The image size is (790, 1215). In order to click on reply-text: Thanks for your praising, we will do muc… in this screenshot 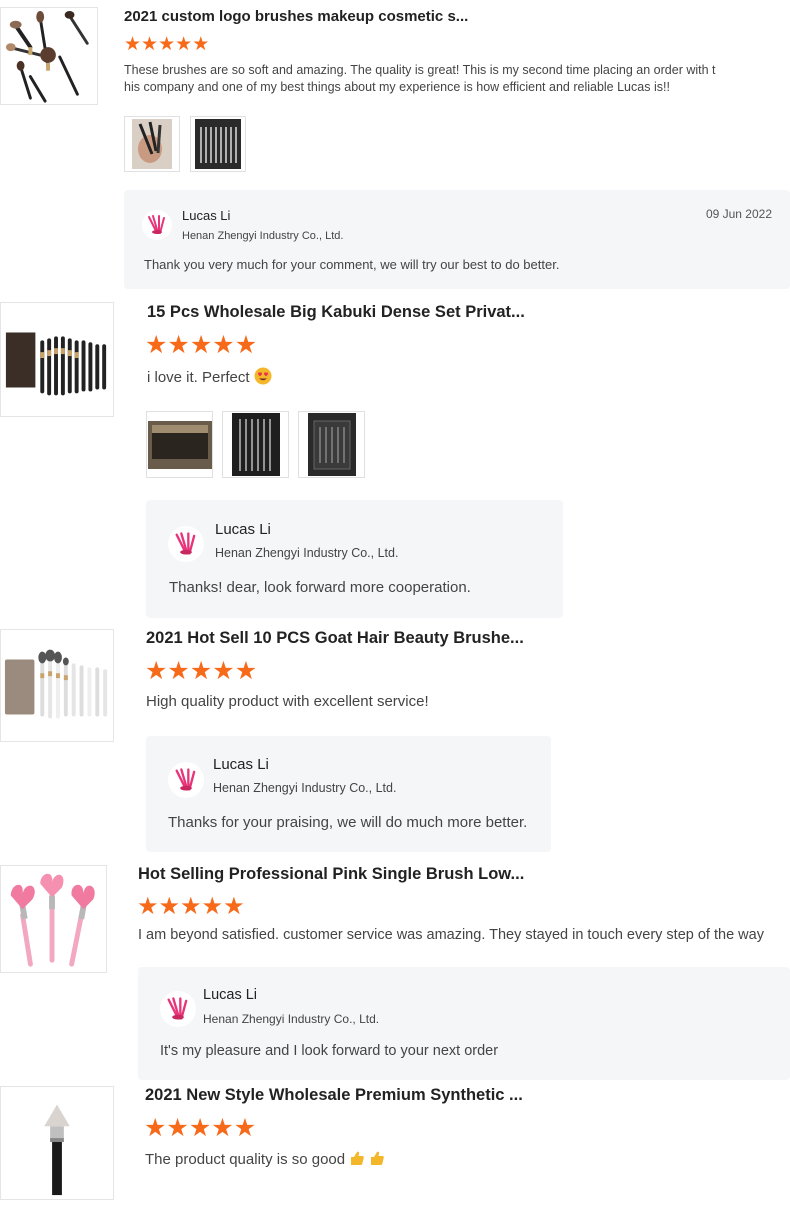, I will do `click(348, 822)`.